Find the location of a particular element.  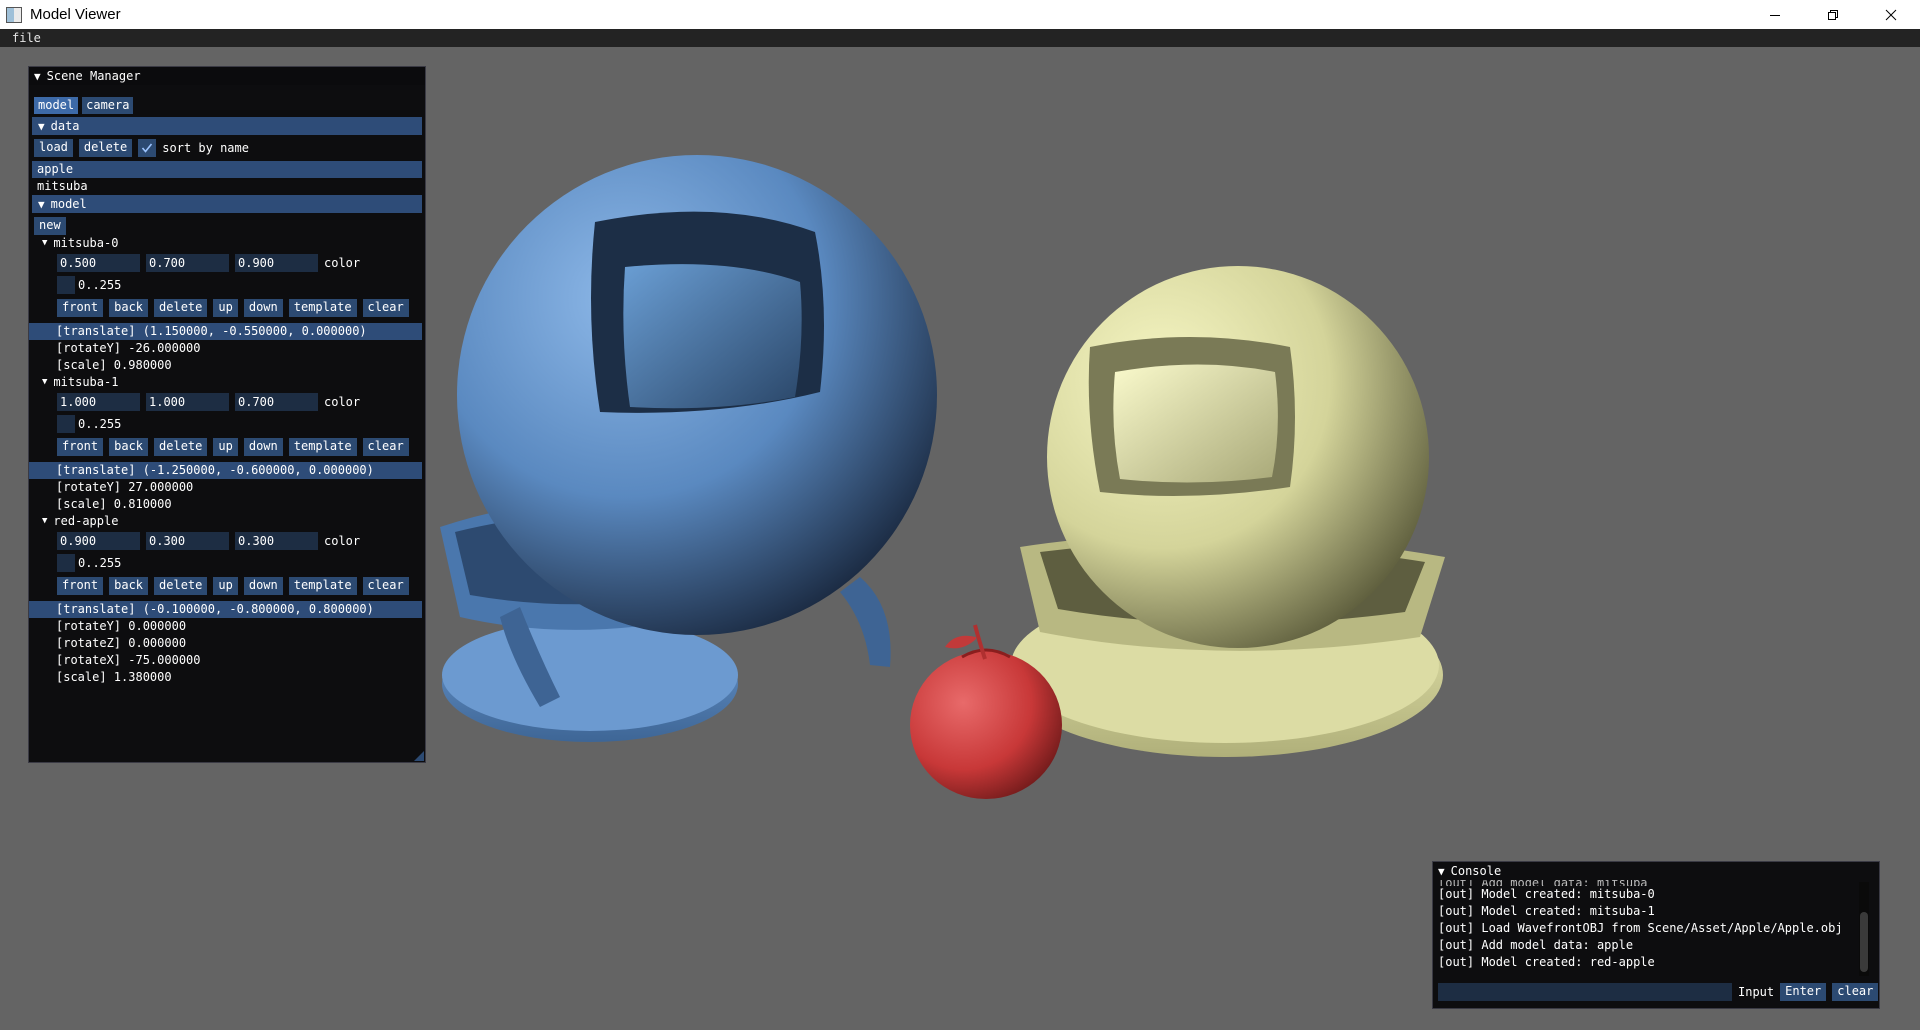

color-g-input: 1.000 is located at coordinates (187, 402).